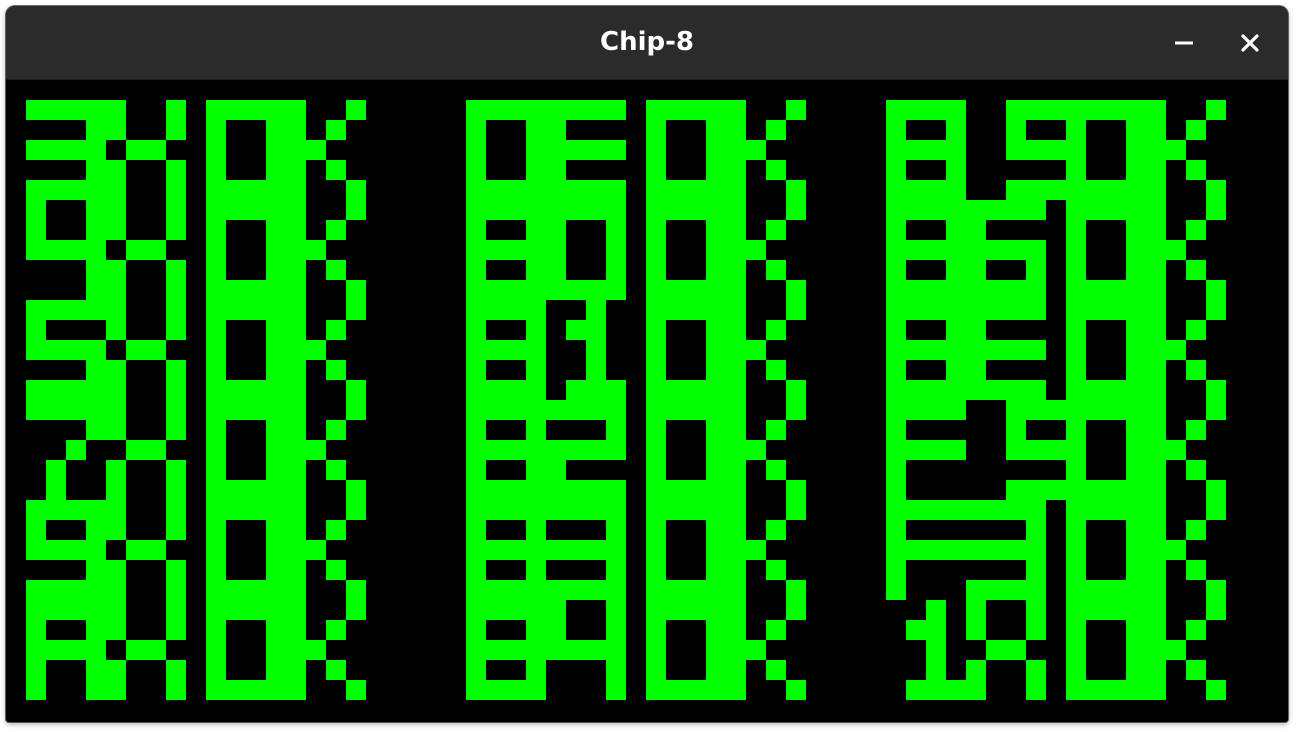 The width and height of the screenshot is (1298, 732). What do you see at coordinates (1250, 43) in the screenshot?
I see `close-button` at bounding box center [1250, 43].